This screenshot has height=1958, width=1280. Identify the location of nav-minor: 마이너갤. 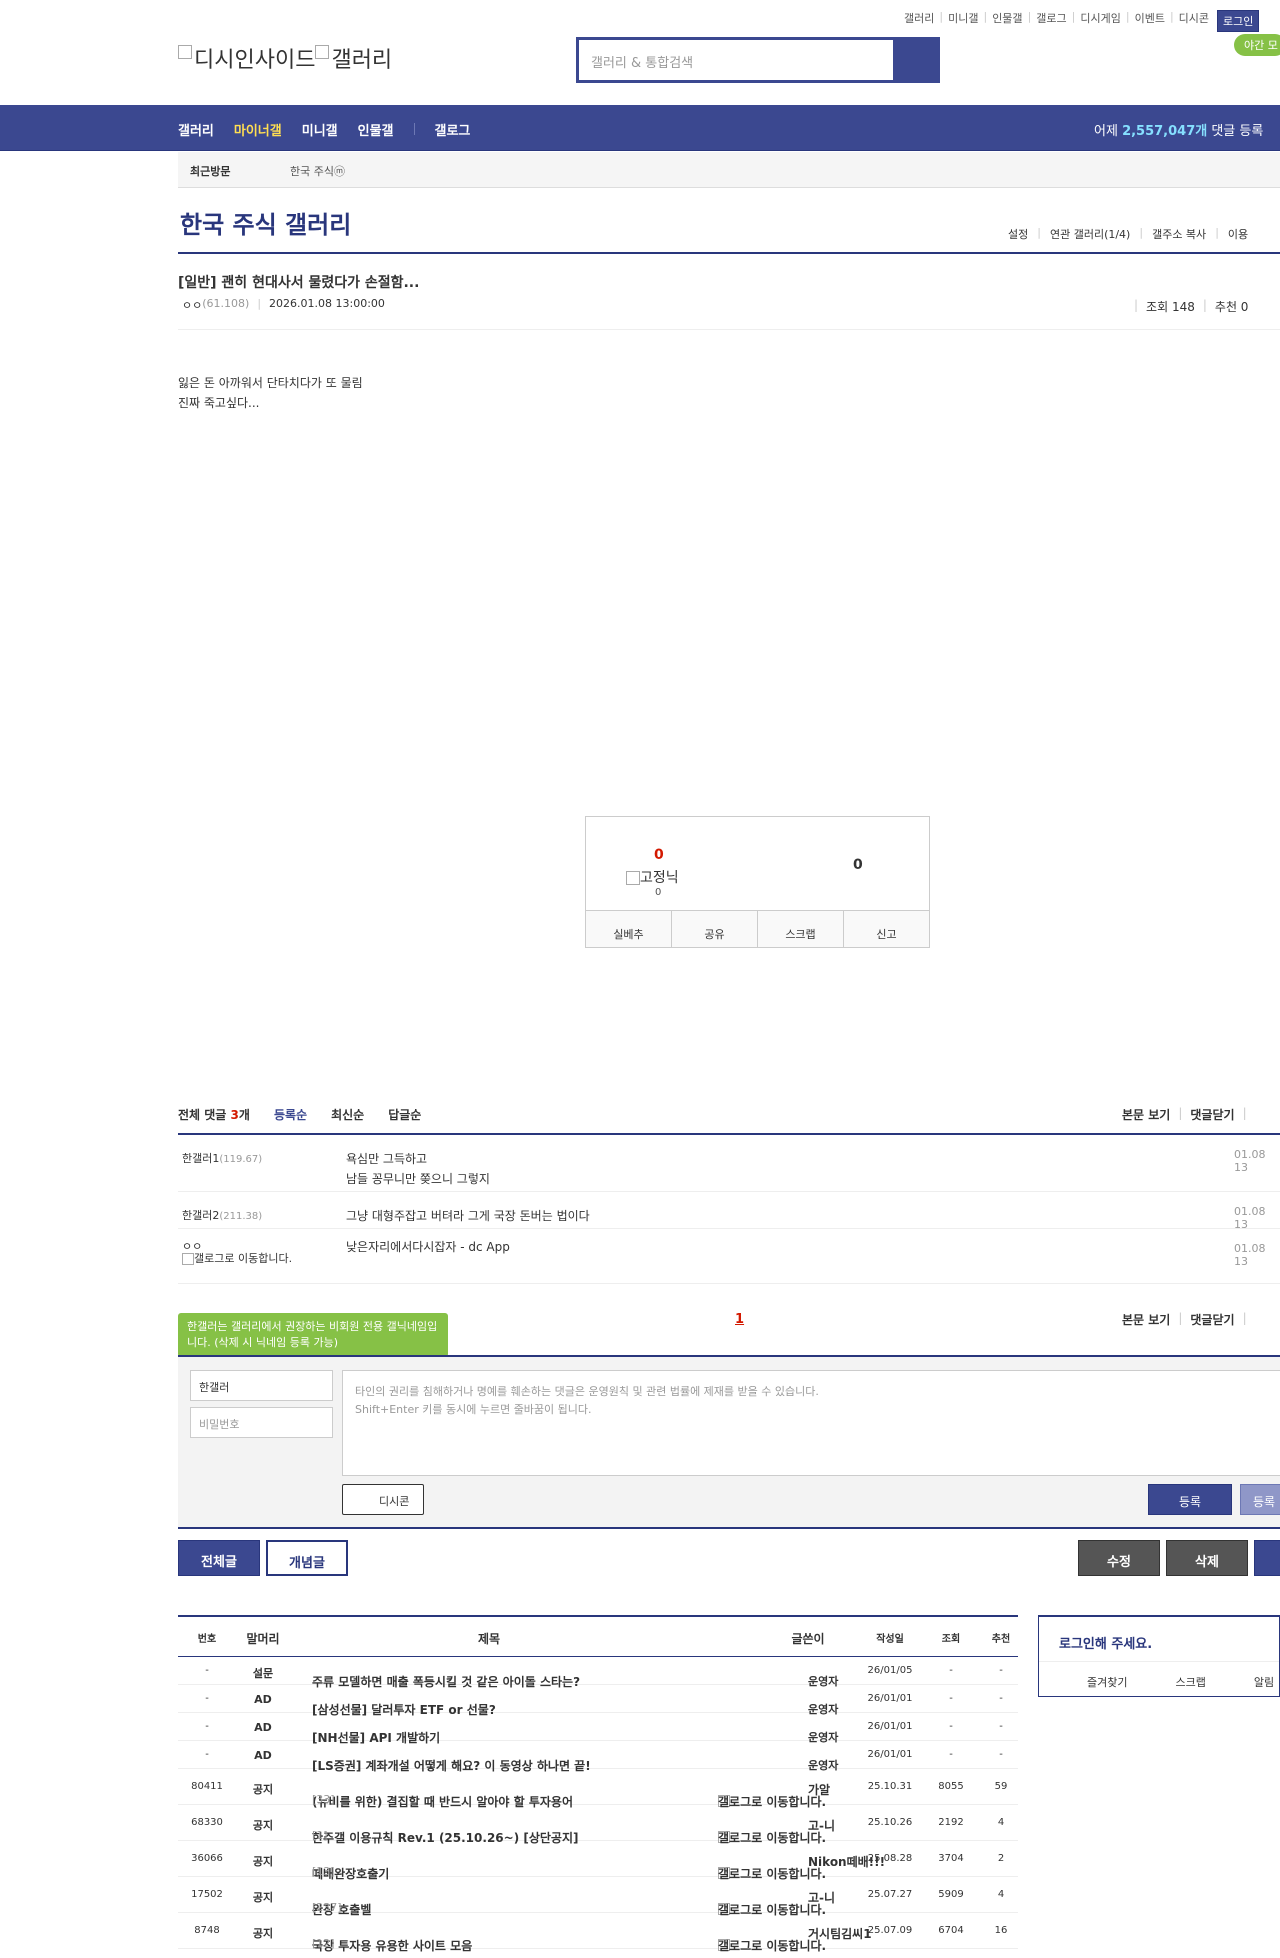
(258, 129).